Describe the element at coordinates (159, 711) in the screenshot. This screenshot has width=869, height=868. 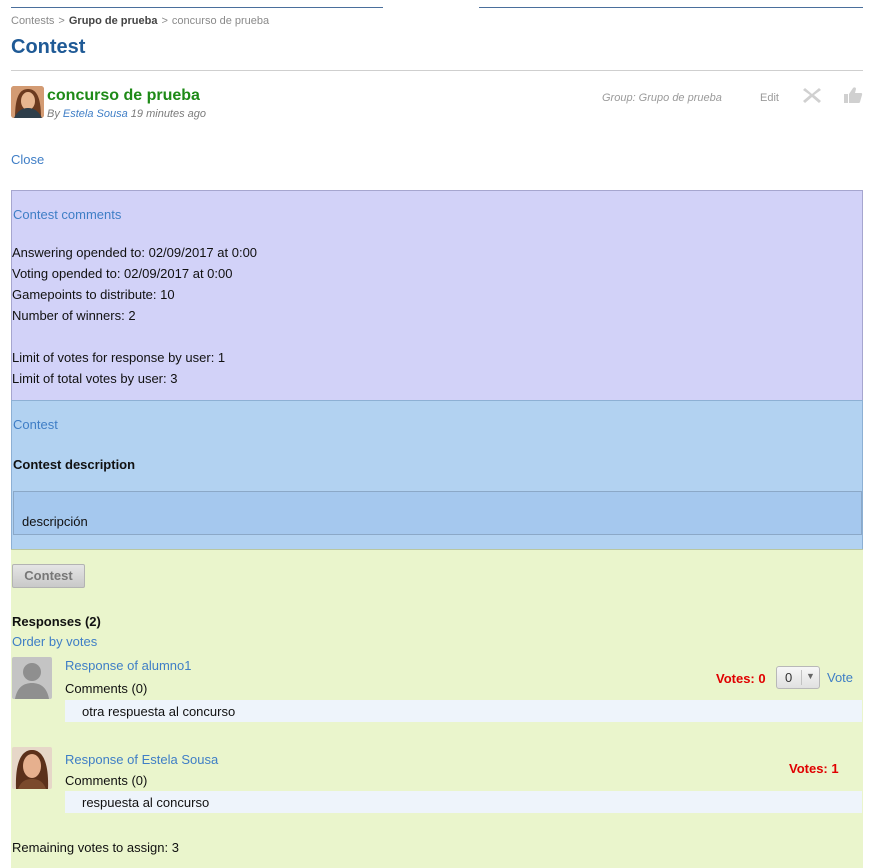
I see `response-text-alumno1: otra respuesta al concurso` at that location.